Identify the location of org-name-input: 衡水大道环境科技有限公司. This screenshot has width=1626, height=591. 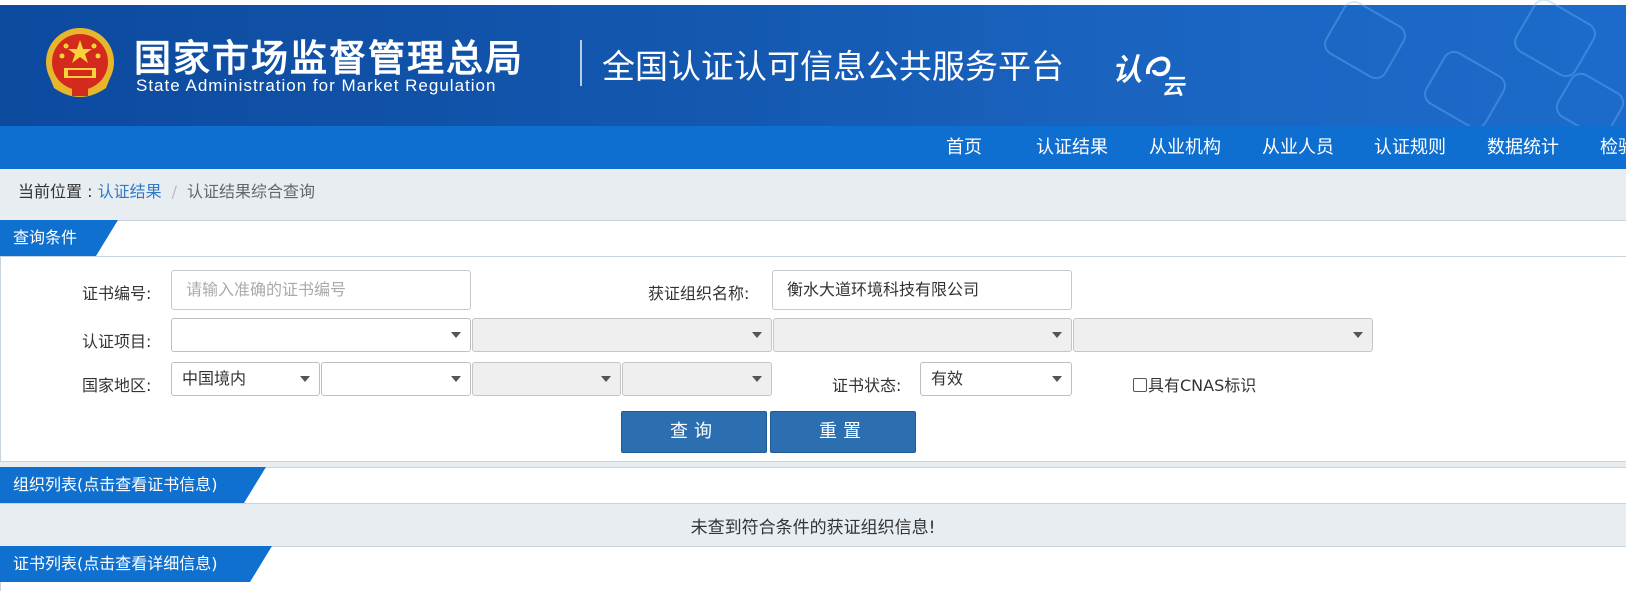
(922, 290).